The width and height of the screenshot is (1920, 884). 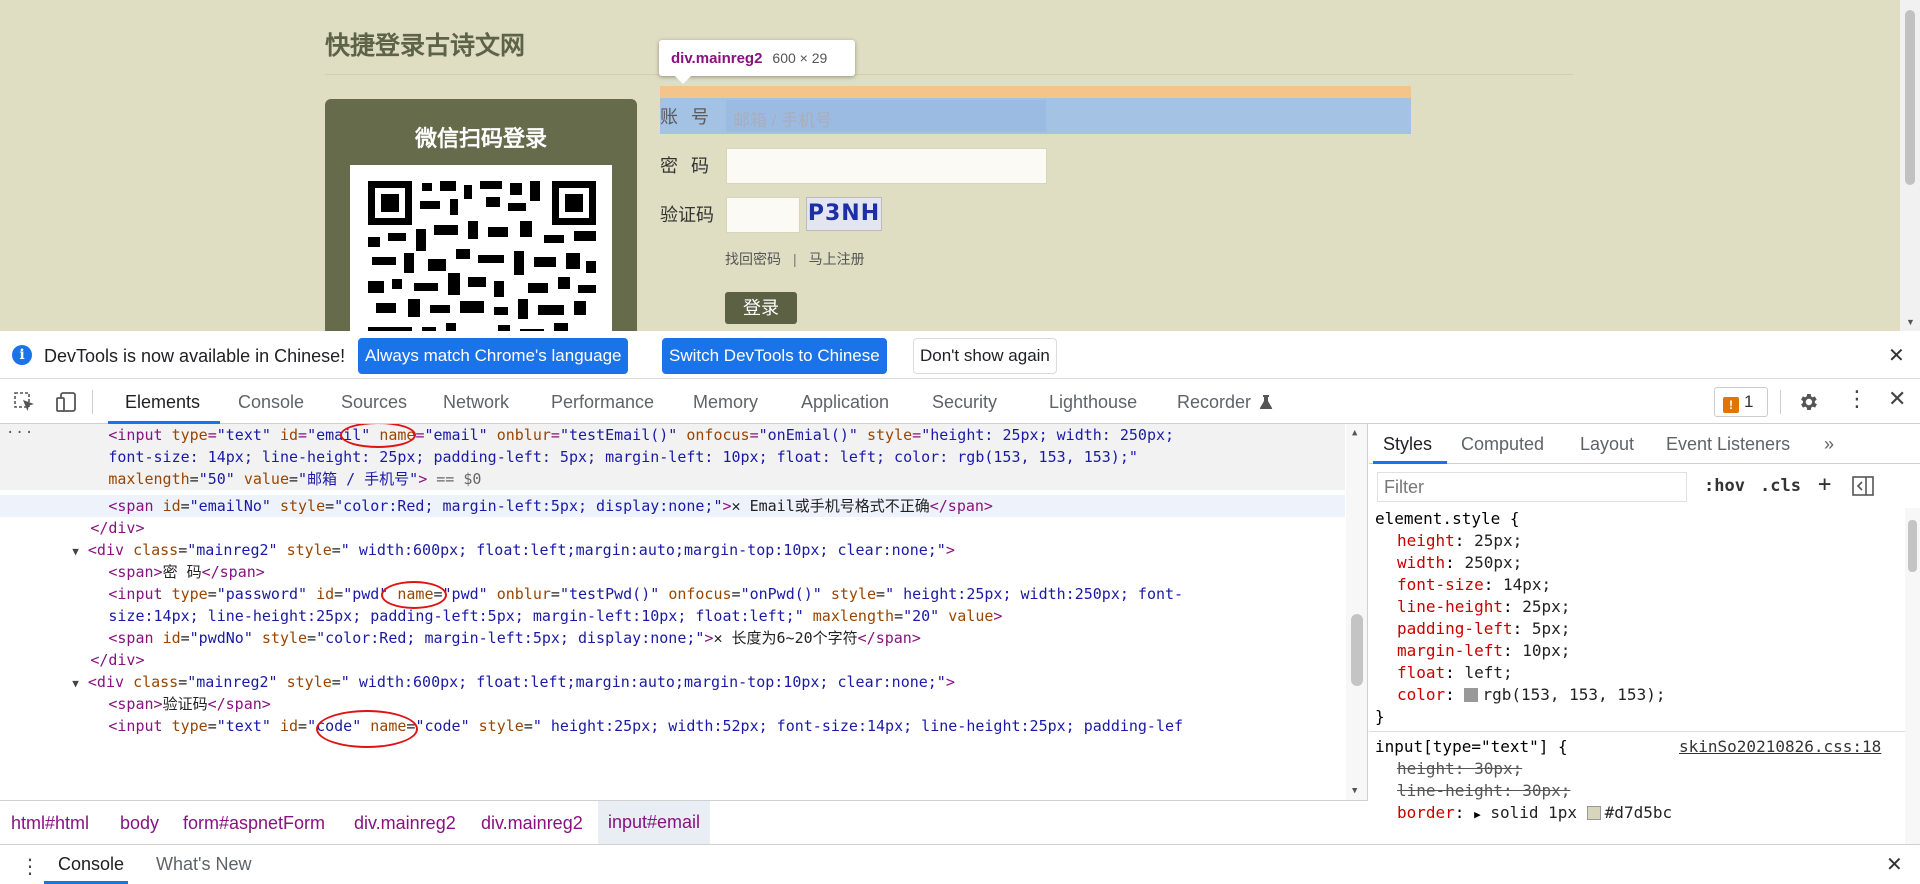 What do you see at coordinates (1741, 402) in the screenshot?
I see `issues-badge: ! 1` at bounding box center [1741, 402].